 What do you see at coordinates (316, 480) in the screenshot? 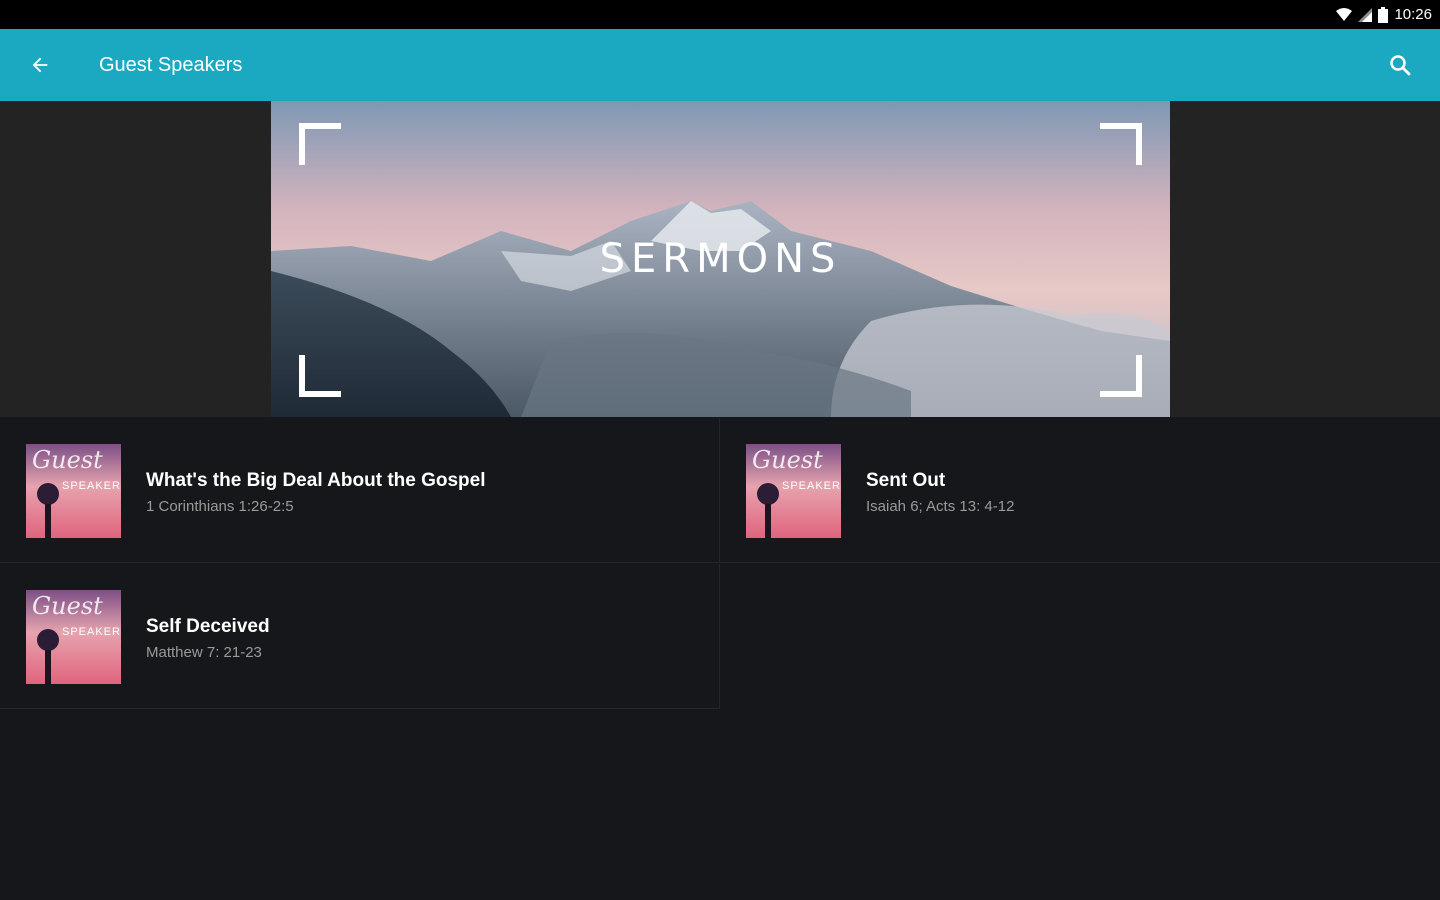
I see `sermon-title: What's the Big Deal About the Gospel` at bounding box center [316, 480].